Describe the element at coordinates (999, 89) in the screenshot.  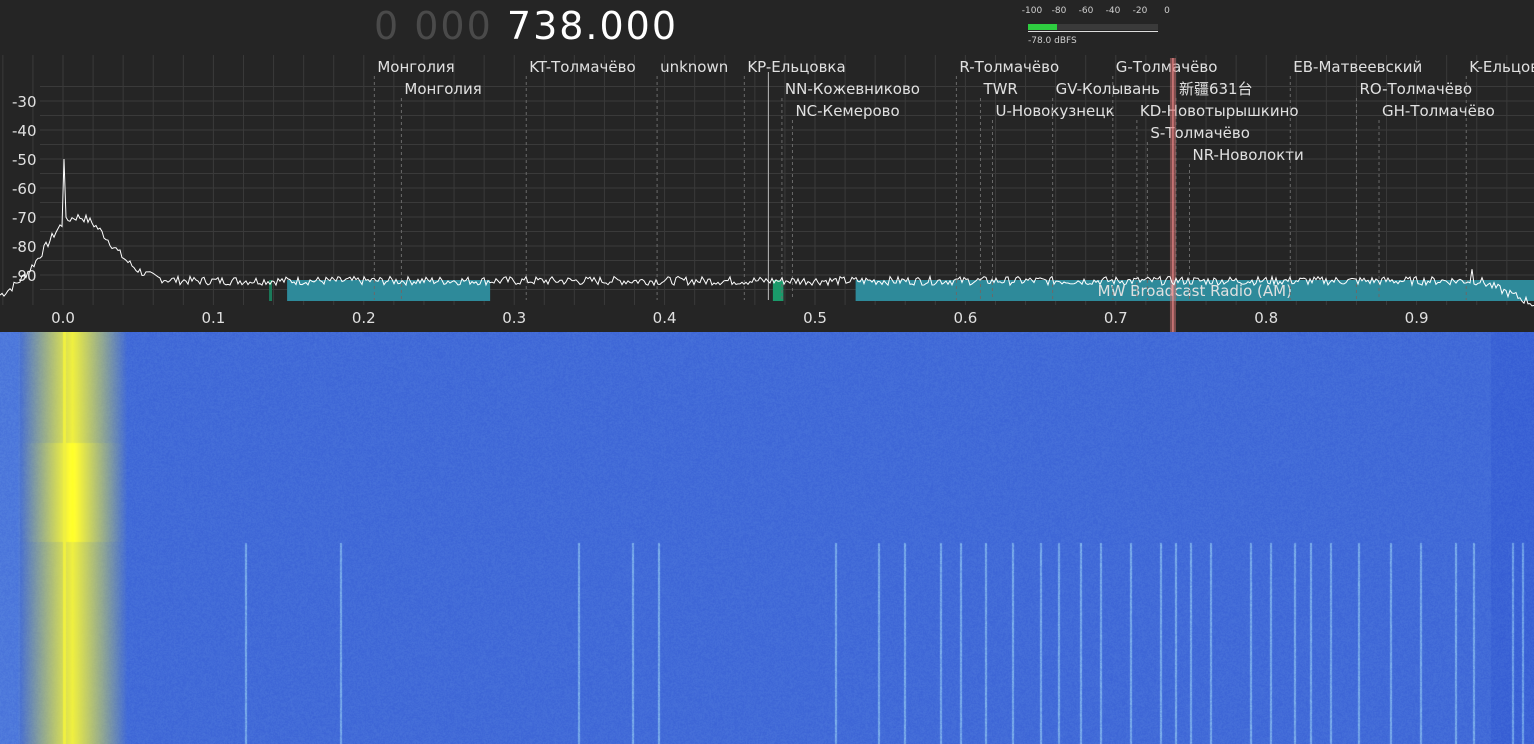
I see `station-label: TWR` at that location.